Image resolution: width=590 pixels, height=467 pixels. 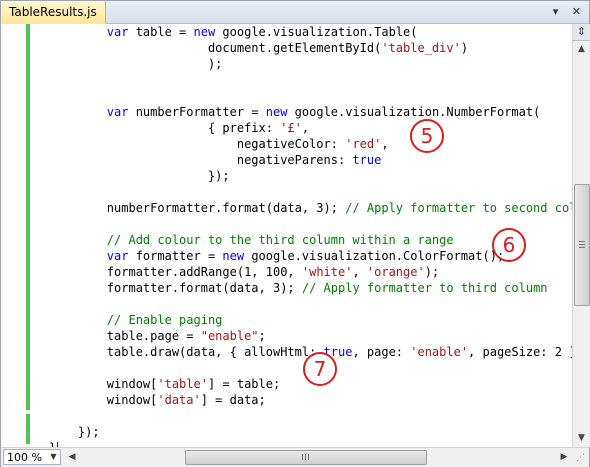 What do you see at coordinates (367, 160) in the screenshot?
I see `code-keyword: true` at bounding box center [367, 160].